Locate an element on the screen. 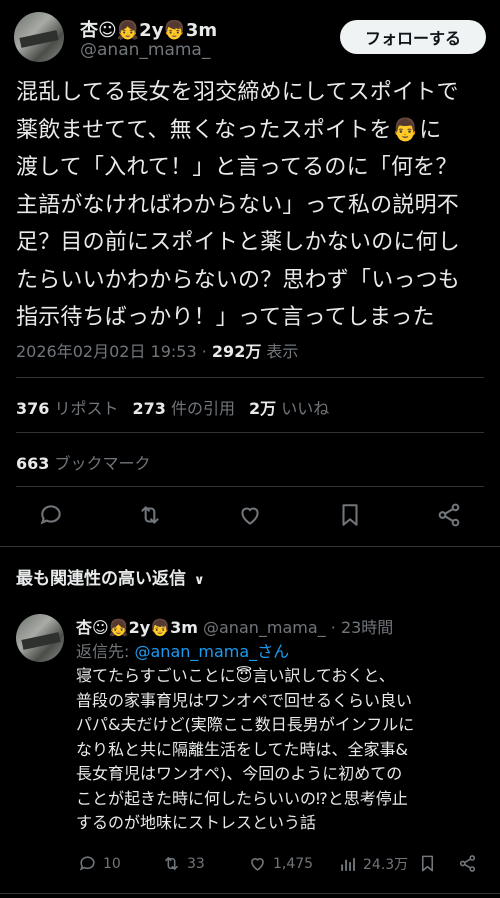  reply-reply-count: 10 is located at coordinates (112, 863).